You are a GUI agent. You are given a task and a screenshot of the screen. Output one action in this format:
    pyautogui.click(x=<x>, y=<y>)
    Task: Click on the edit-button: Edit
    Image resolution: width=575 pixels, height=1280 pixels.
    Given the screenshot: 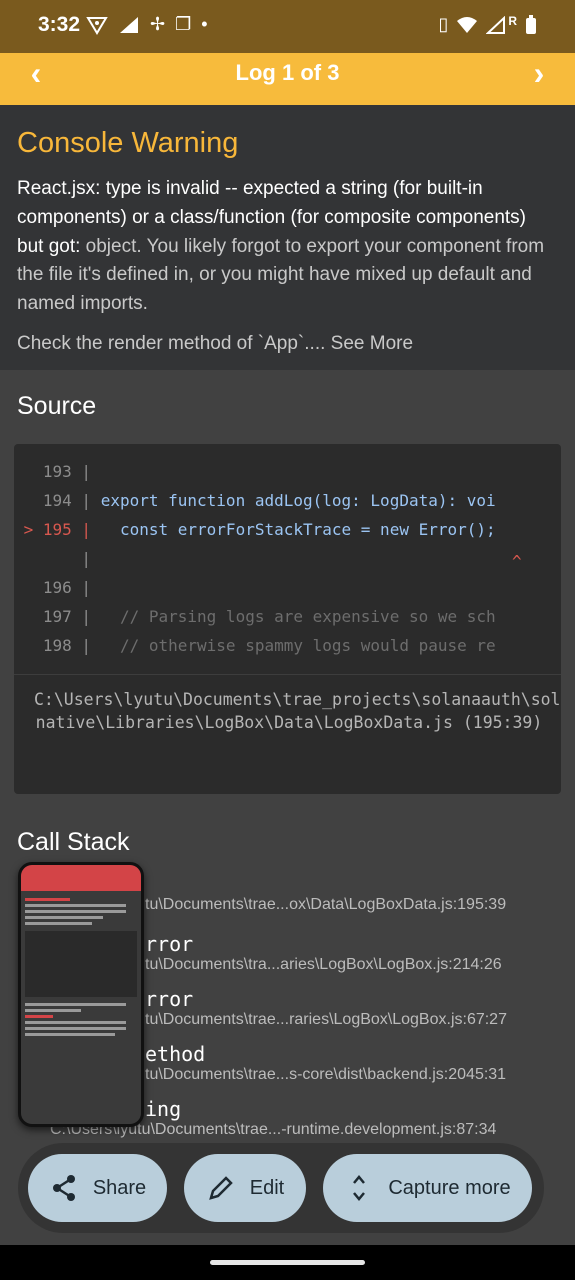 What is the action you would take?
    pyautogui.click(x=245, y=1188)
    